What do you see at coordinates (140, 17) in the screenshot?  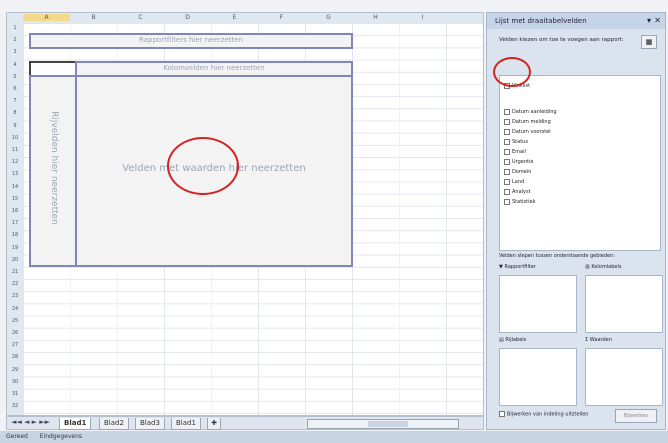 I see `column-header: C` at bounding box center [140, 17].